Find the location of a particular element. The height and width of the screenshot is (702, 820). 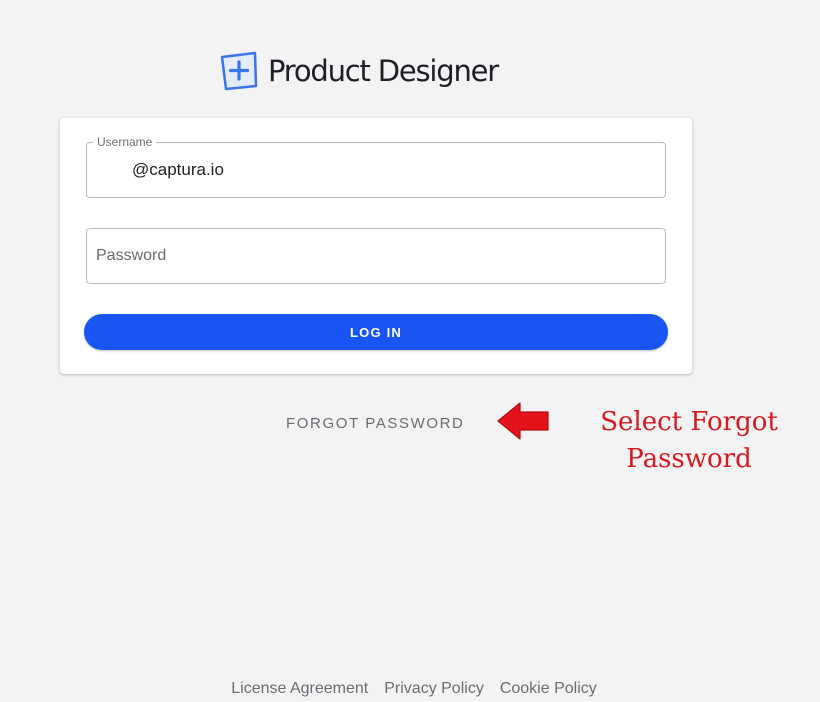

password-input is located at coordinates (374, 256).